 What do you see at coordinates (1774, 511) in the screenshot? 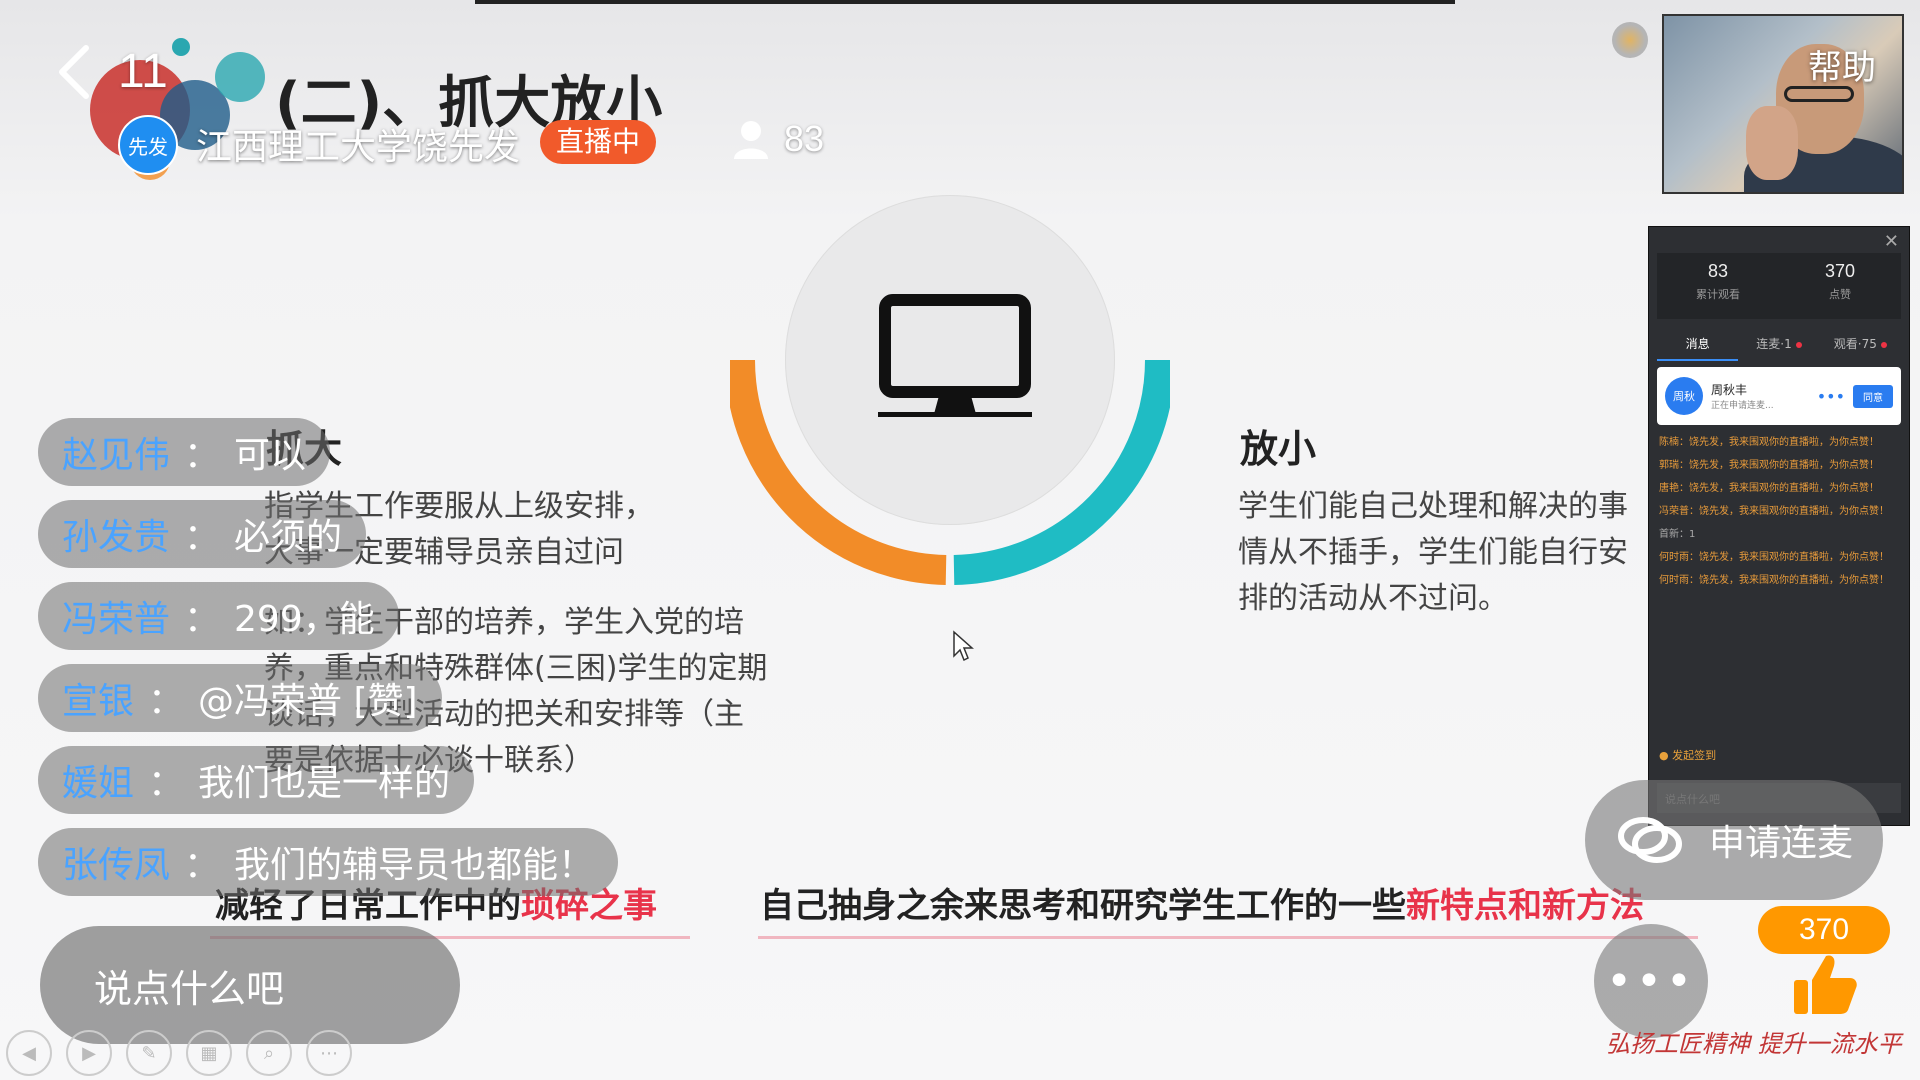
I see `chat-message: 冯荣普：饶先发，我来围观你的直播啦，为你点赞！` at bounding box center [1774, 511].